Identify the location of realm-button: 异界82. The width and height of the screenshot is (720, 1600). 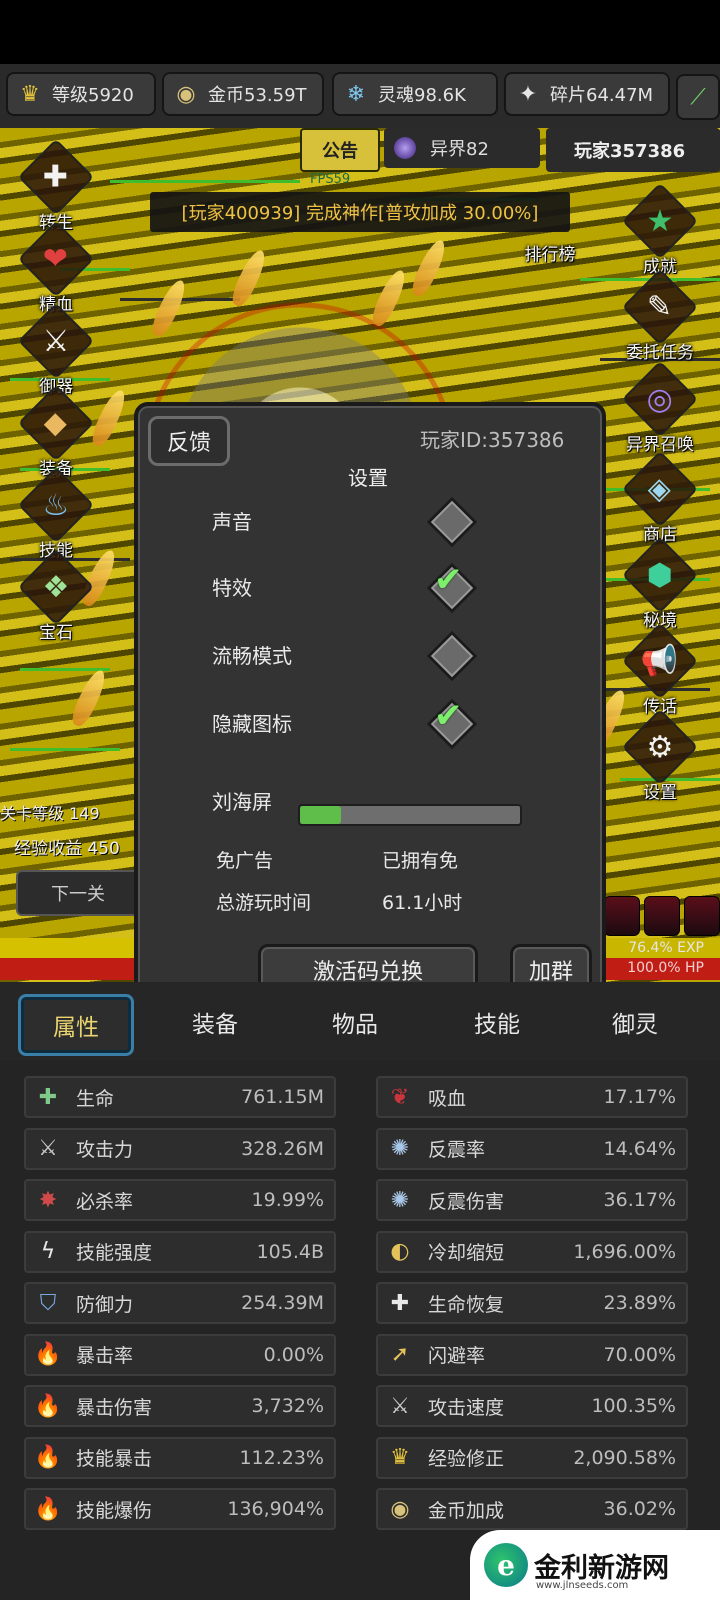
(462, 148).